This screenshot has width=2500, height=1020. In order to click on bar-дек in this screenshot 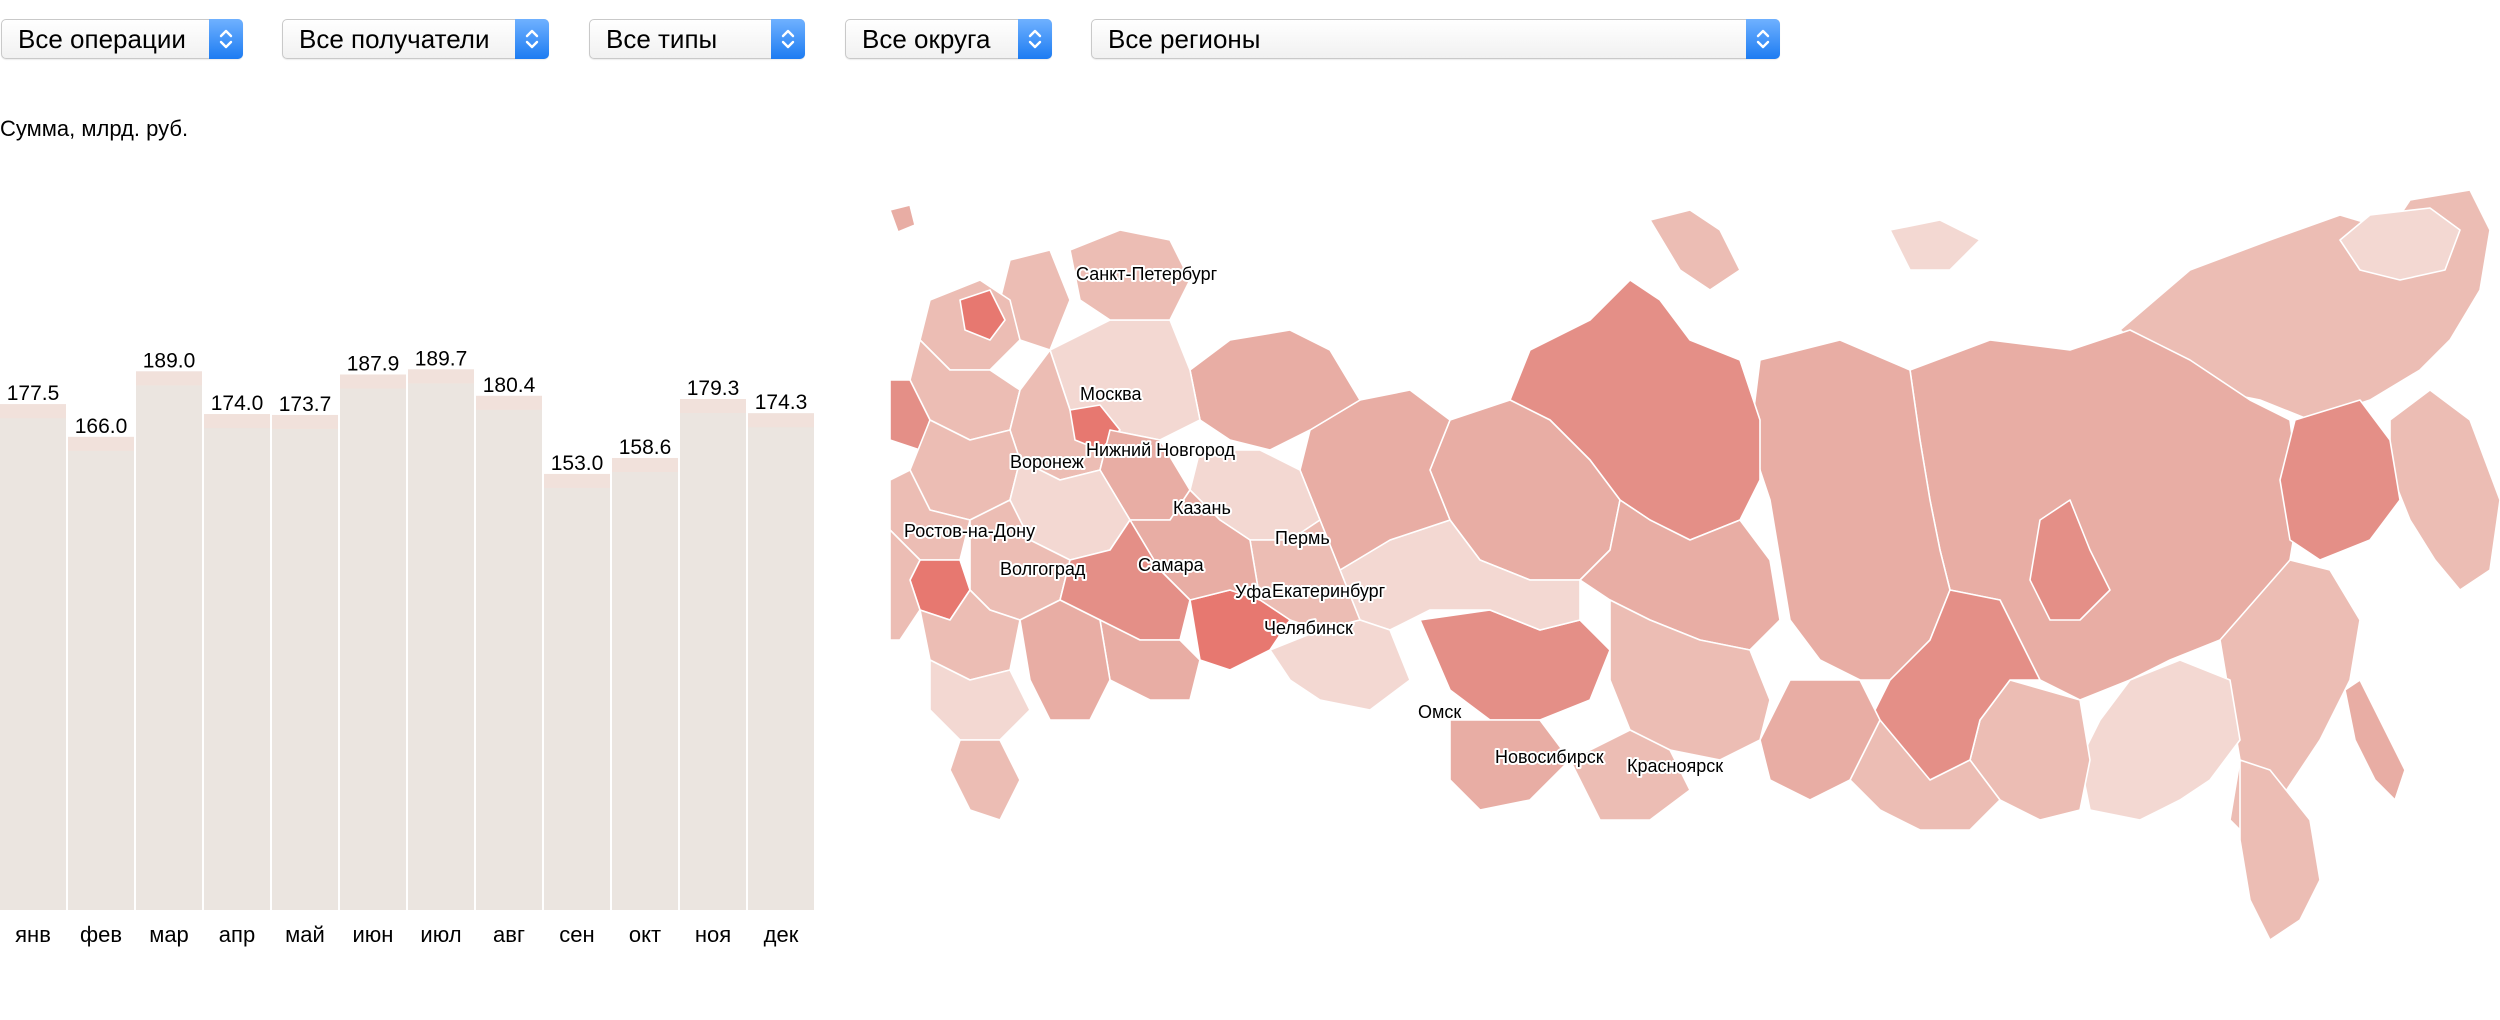, I will do `click(781, 661)`.